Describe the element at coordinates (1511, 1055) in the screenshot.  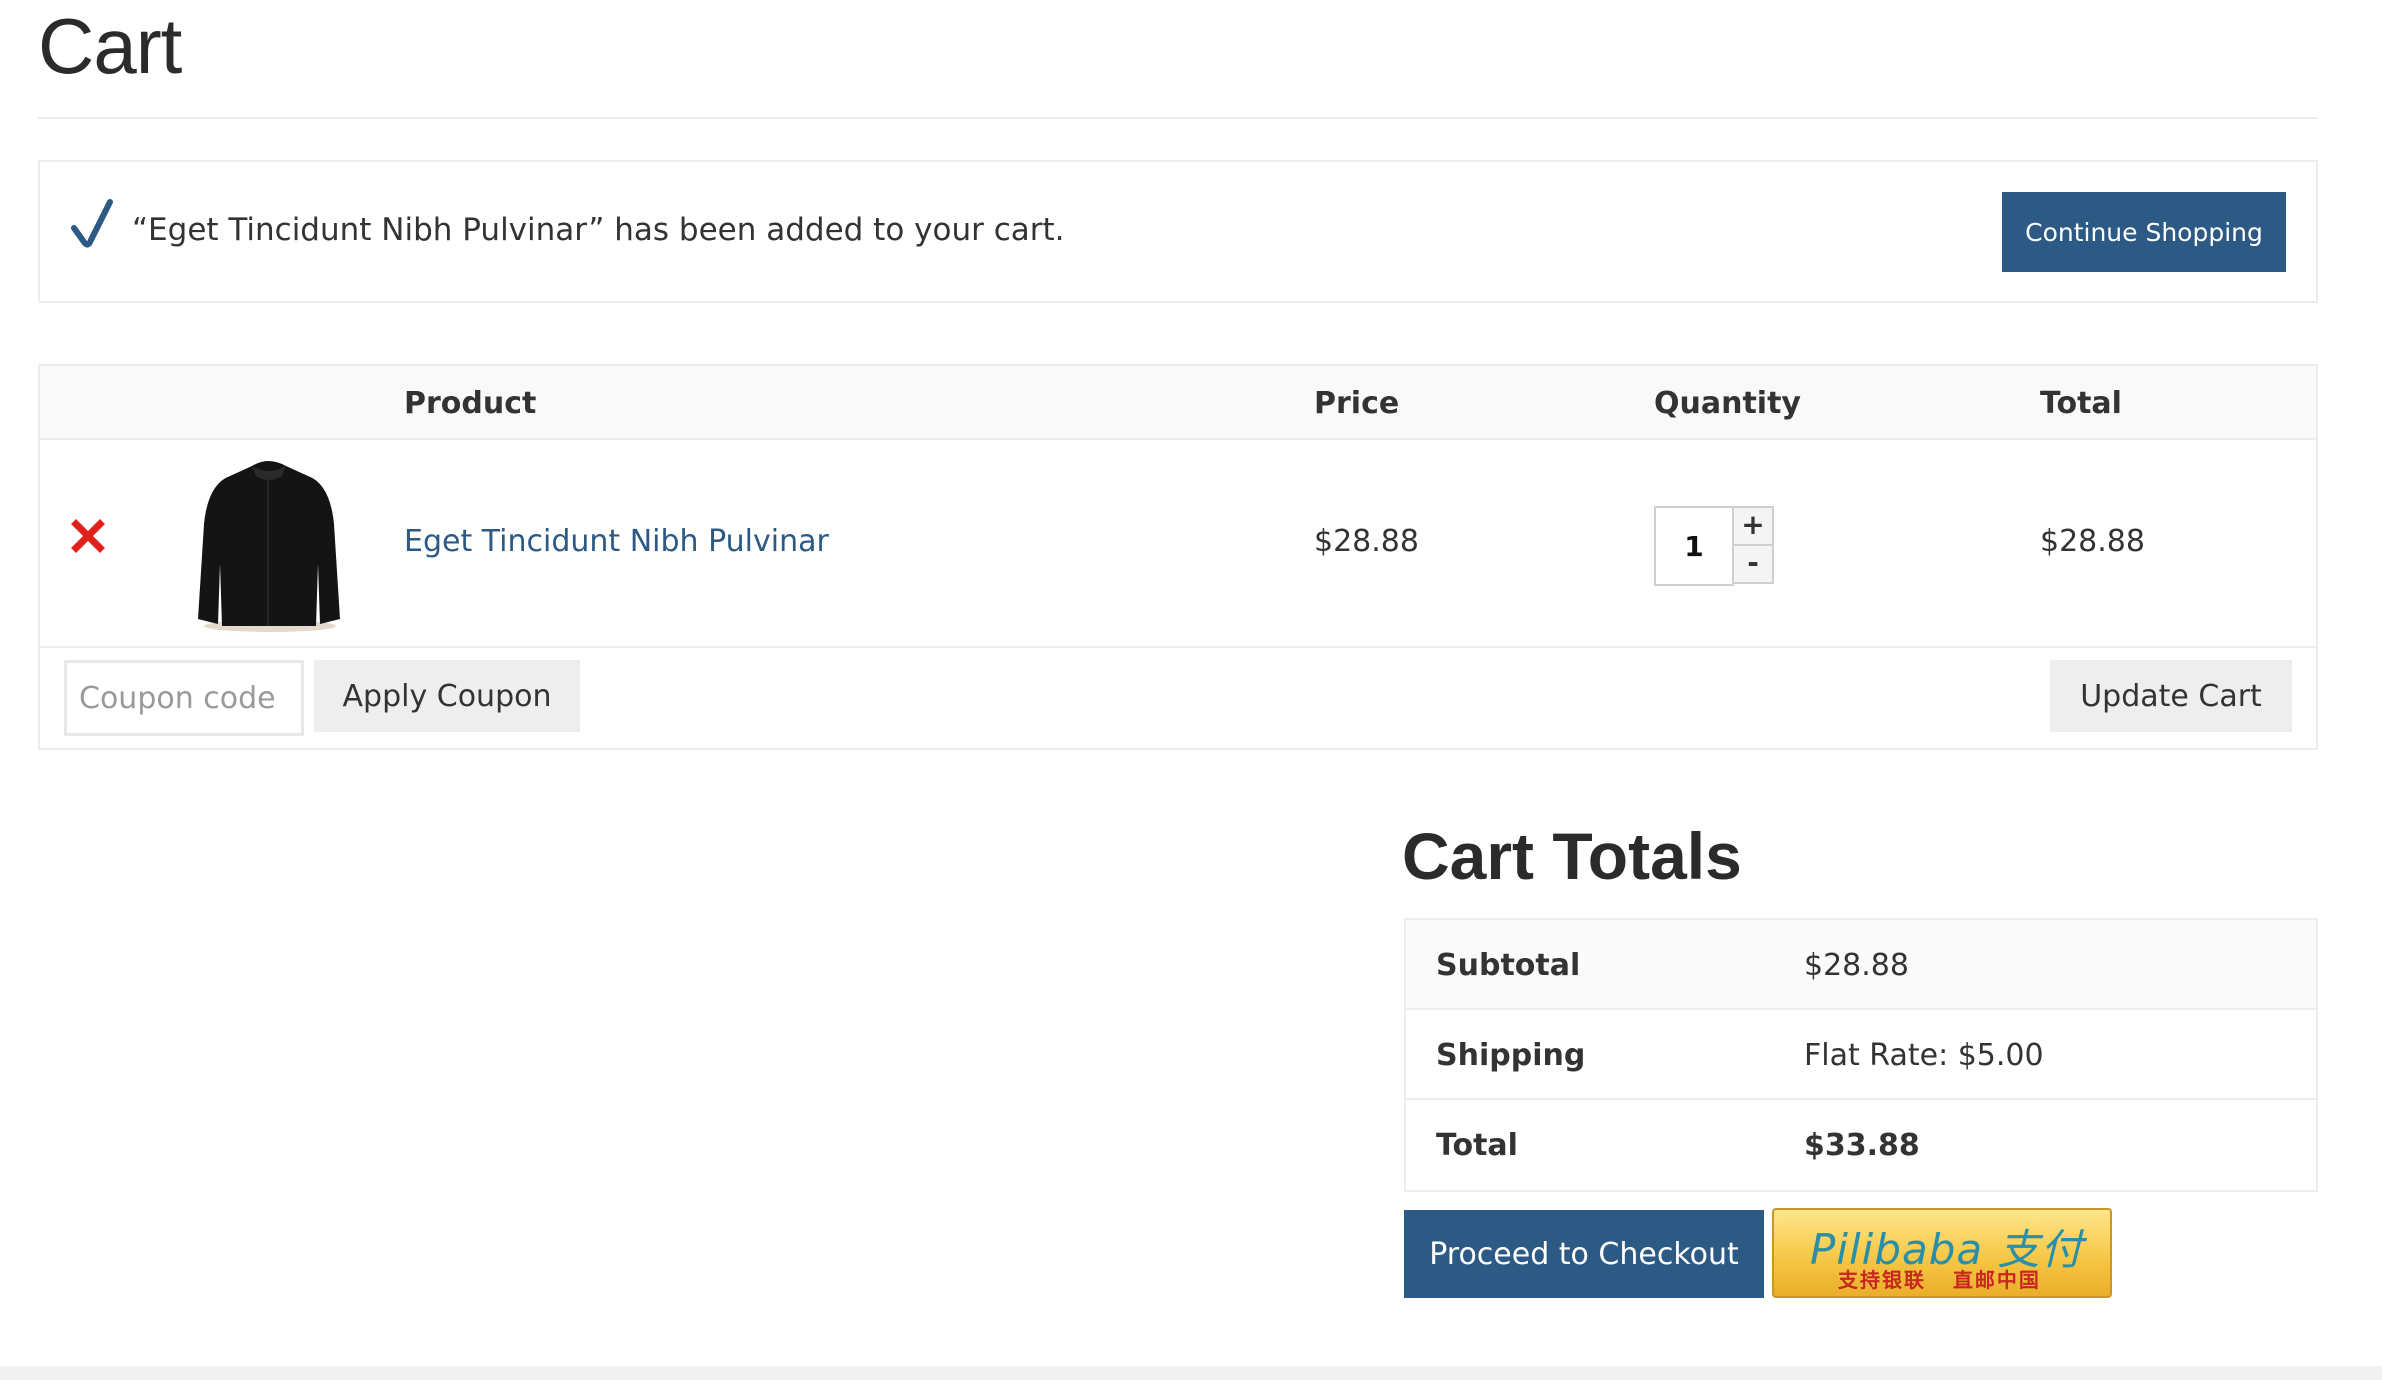
I see `shipping-label: Shipping` at that location.